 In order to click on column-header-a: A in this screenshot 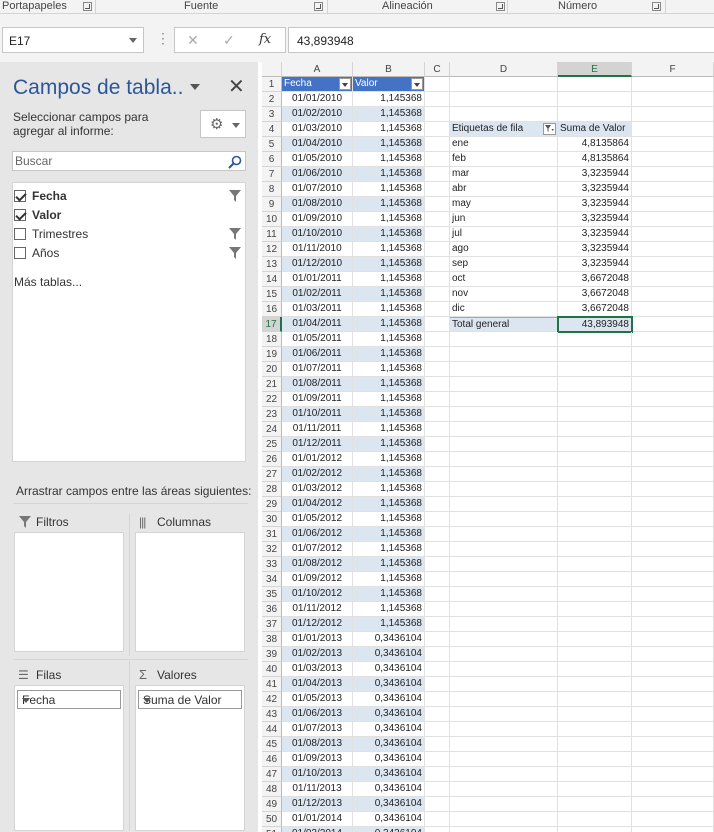, I will do `click(317, 69)`.